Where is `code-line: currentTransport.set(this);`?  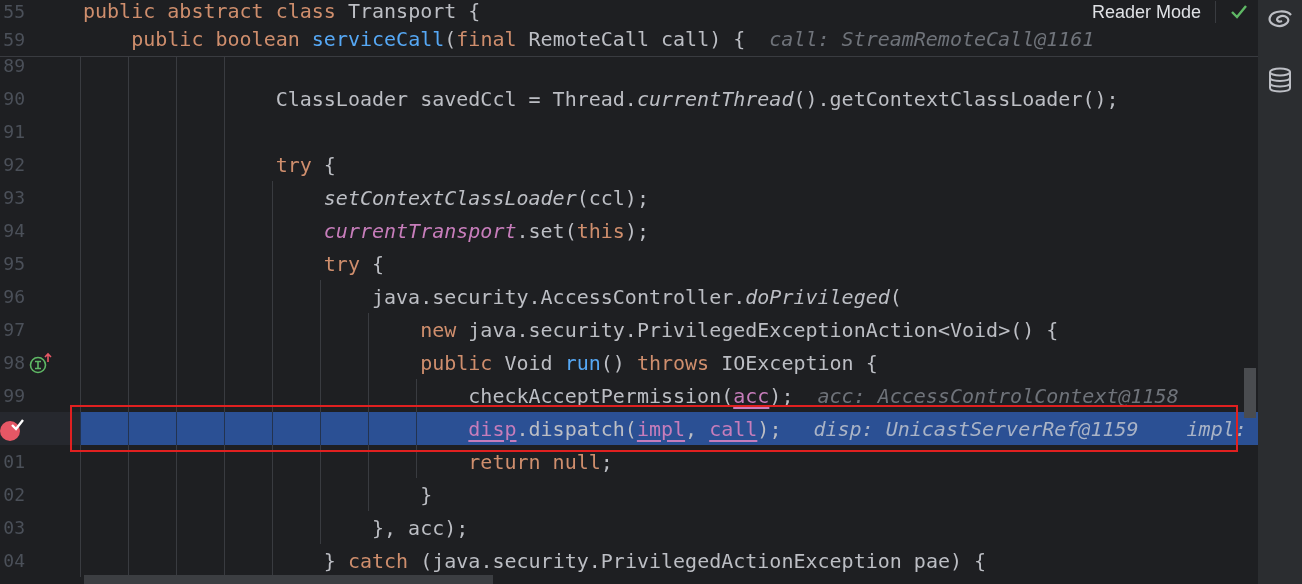
code-line: currentTransport.set(this); is located at coordinates (486, 230).